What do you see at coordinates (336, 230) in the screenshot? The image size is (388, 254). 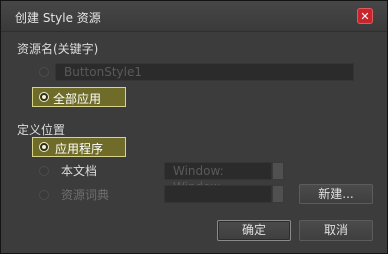 I see `cancel-button: 取消` at bounding box center [336, 230].